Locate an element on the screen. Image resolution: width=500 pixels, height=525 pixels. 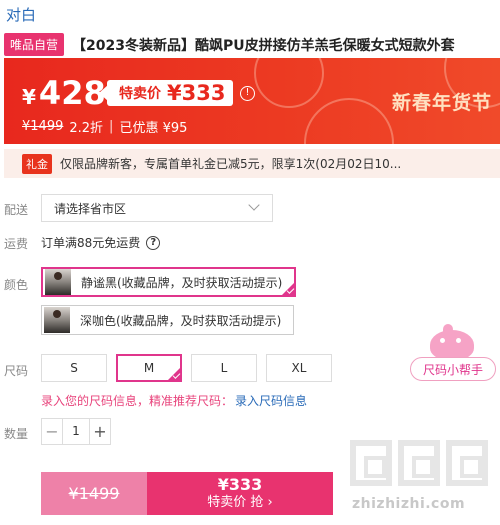
watermark-text: zhizhizhi.com is located at coordinates (409, 504).